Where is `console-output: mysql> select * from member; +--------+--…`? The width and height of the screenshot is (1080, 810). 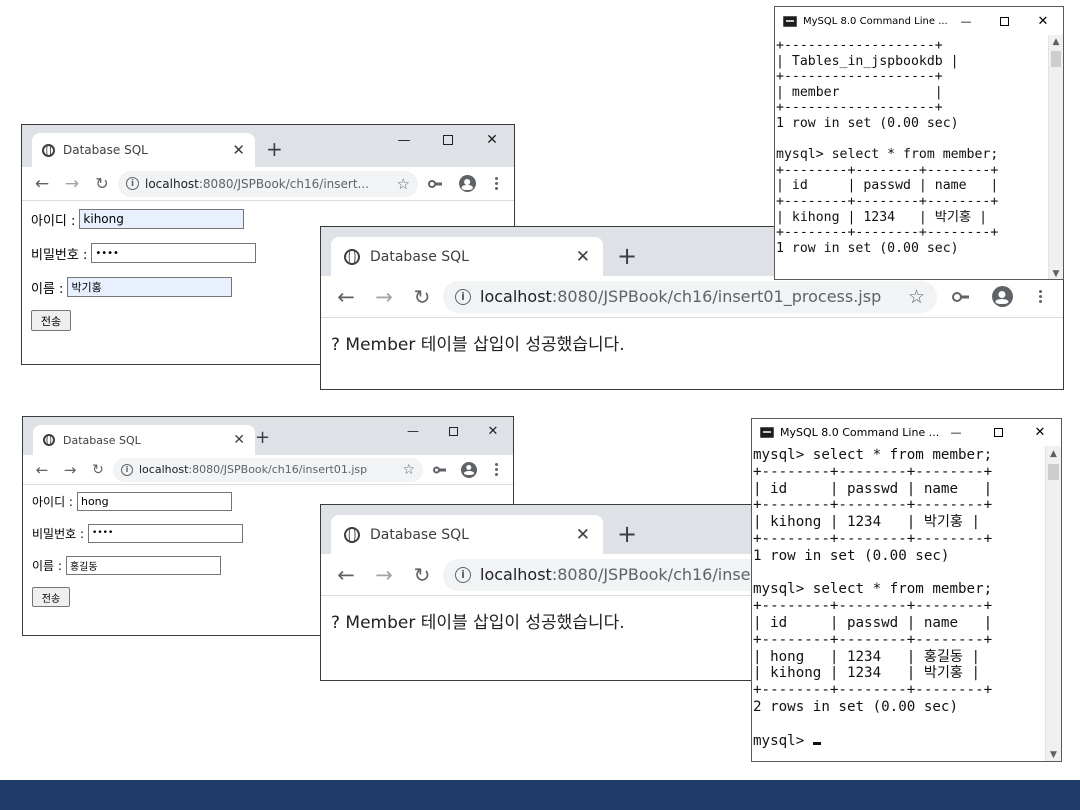
console-output: mysql> select * from member; +--------+--… is located at coordinates (899, 603).